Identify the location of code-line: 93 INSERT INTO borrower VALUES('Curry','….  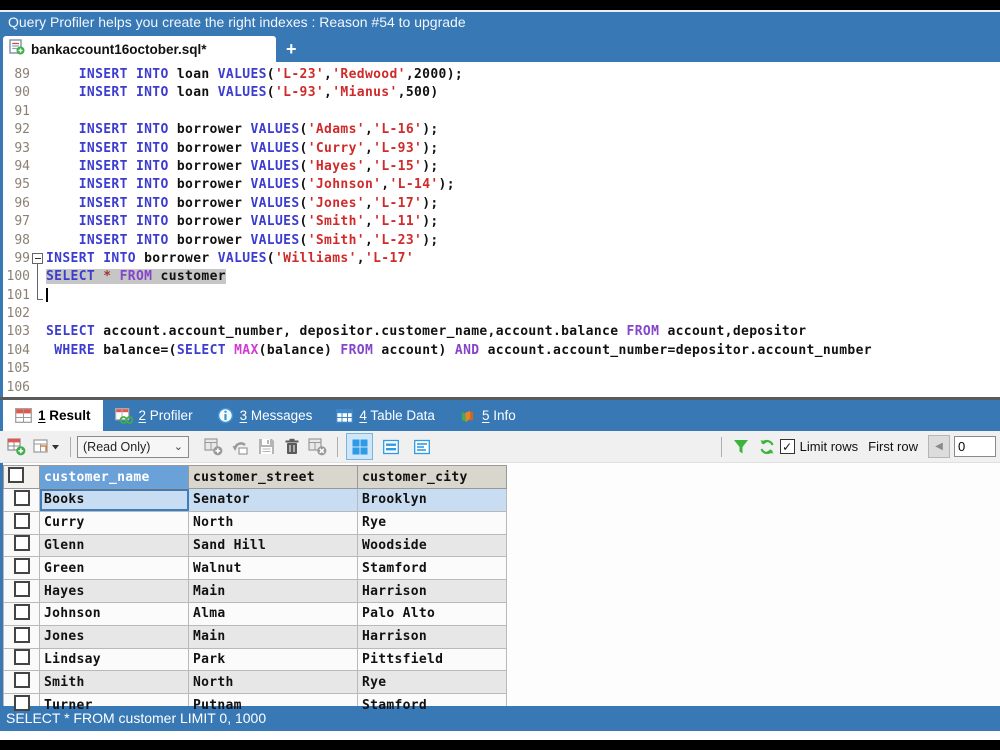
(501, 149).